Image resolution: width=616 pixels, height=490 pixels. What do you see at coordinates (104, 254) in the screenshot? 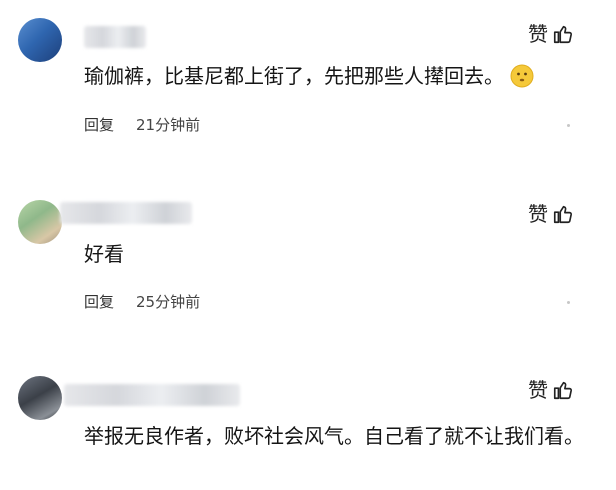
I see `comment-text-value: 好看` at bounding box center [104, 254].